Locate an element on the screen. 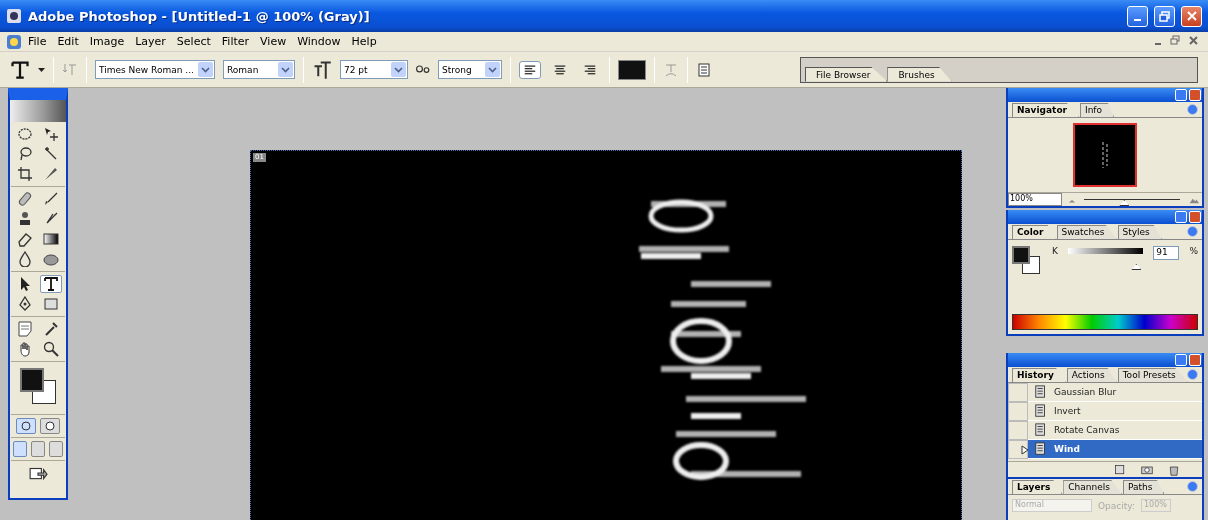 Image resolution: width=1208 pixels, height=520 pixels. panel-tab: History is located at coordinates (1039, 375).